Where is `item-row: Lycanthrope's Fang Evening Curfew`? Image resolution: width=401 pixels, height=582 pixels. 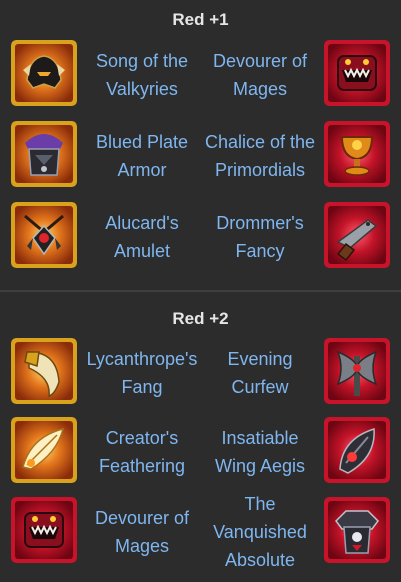
item-row: Lycanthrope's Fang Evening Curfew is located at coordinates (200, 373).